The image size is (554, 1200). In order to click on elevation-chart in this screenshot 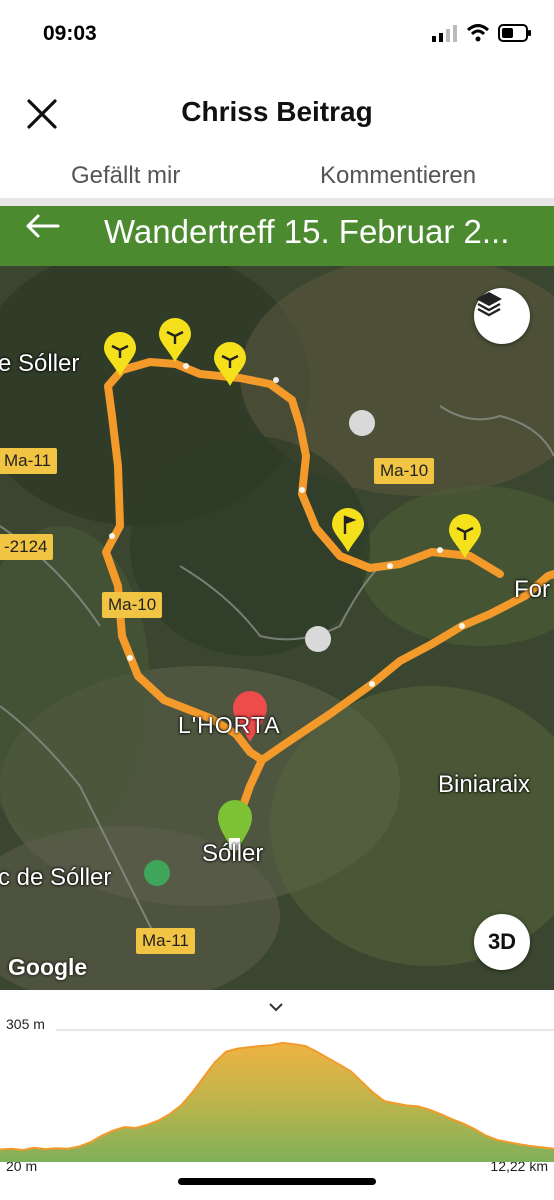, I will do `click(277, 1095)`.